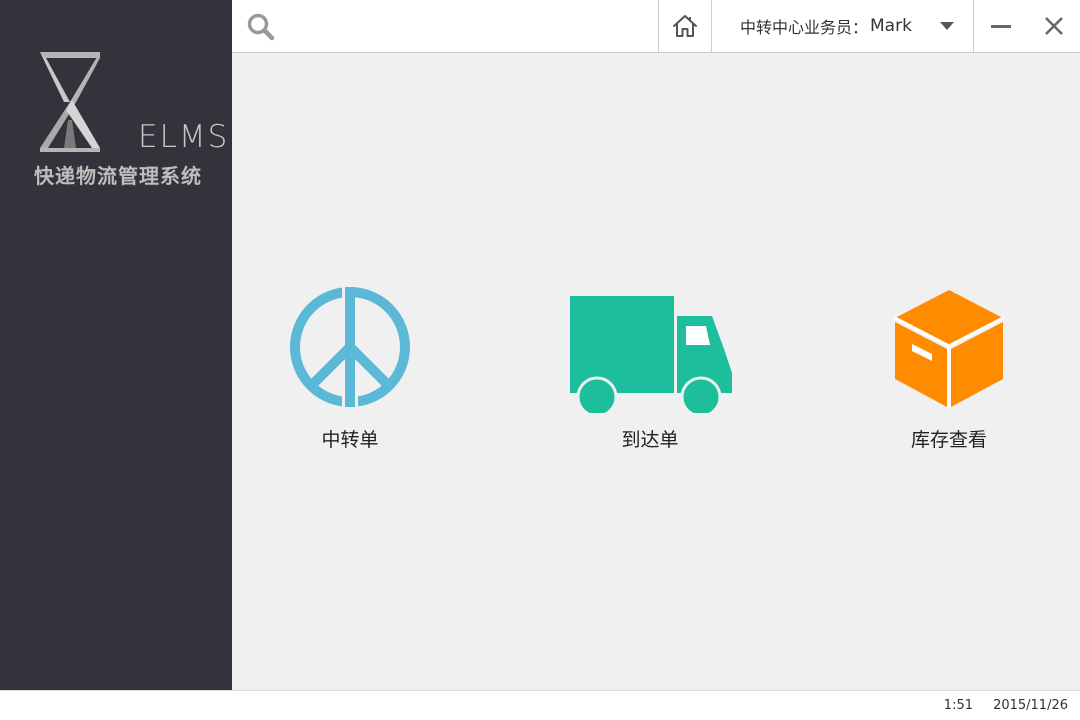 The image size is (1080, 720). I want to click on top-bar: 中转中心业务员： Mark, so click(656, 26).